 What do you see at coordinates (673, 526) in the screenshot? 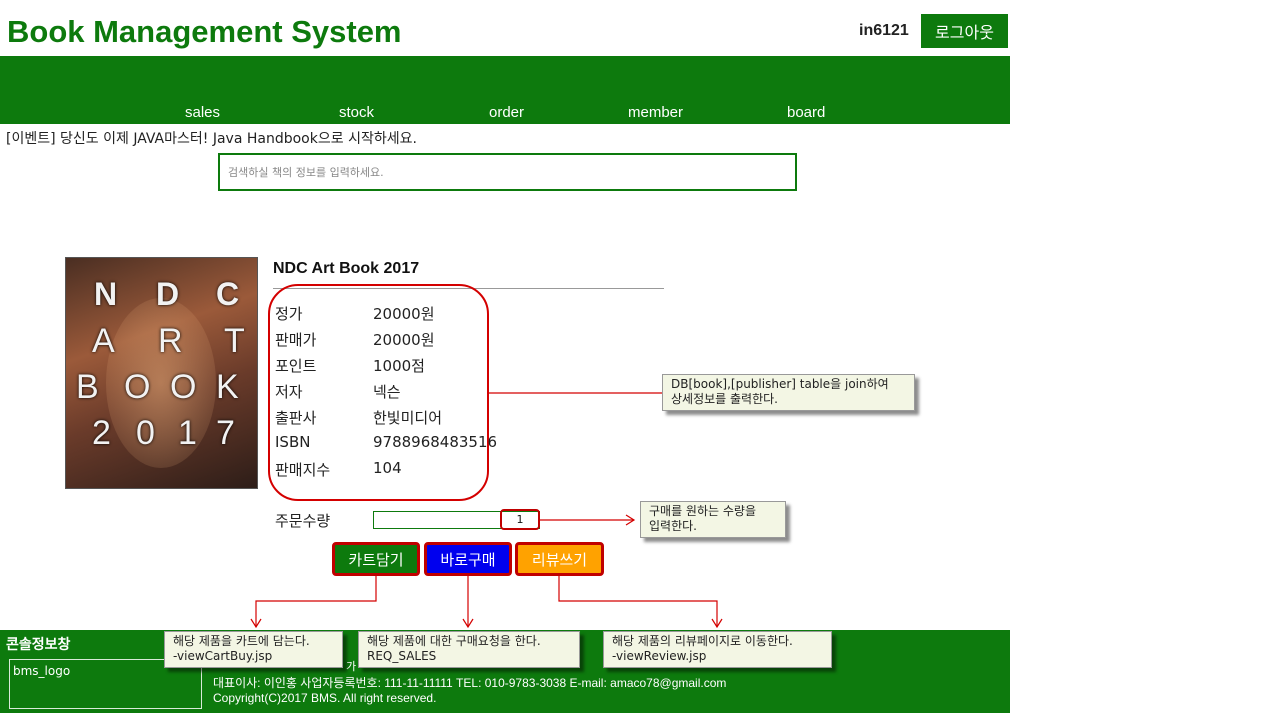
I see `annotation-text: 입력한다.` at bounding box center [673, 526].